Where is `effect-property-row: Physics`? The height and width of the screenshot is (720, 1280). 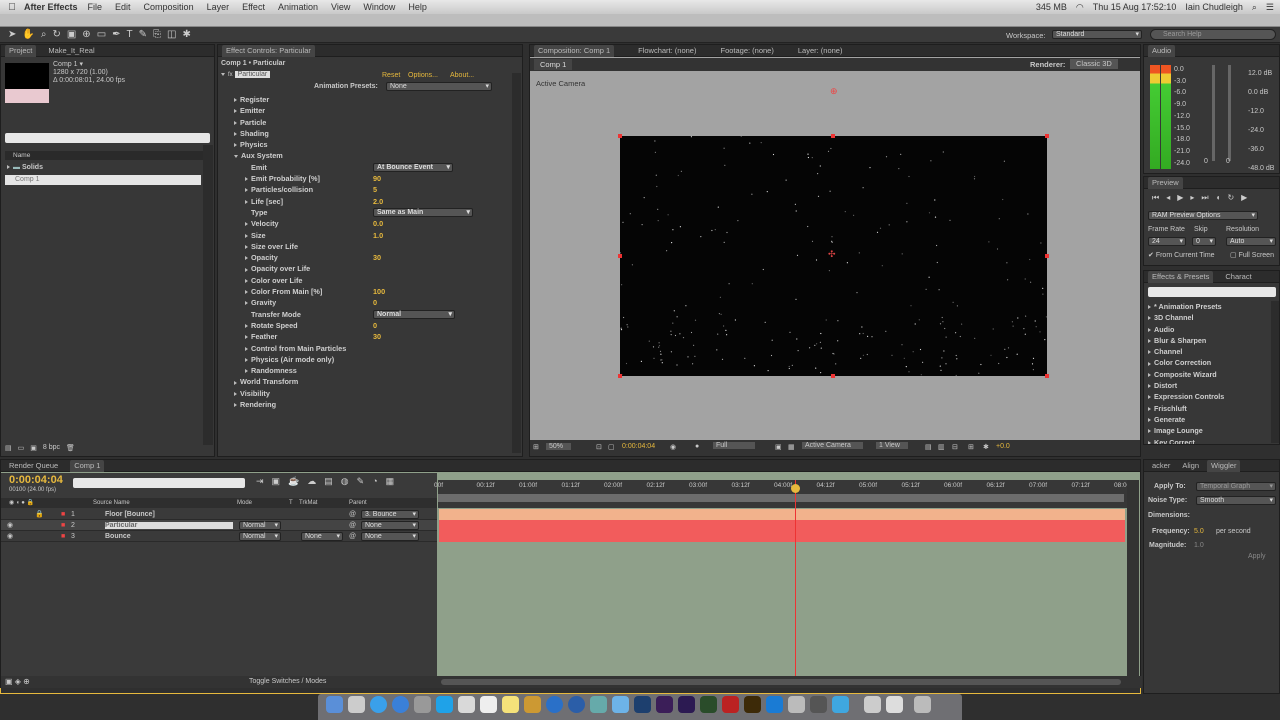 effect-property-row: Physics is located at coordinates (375, 144).